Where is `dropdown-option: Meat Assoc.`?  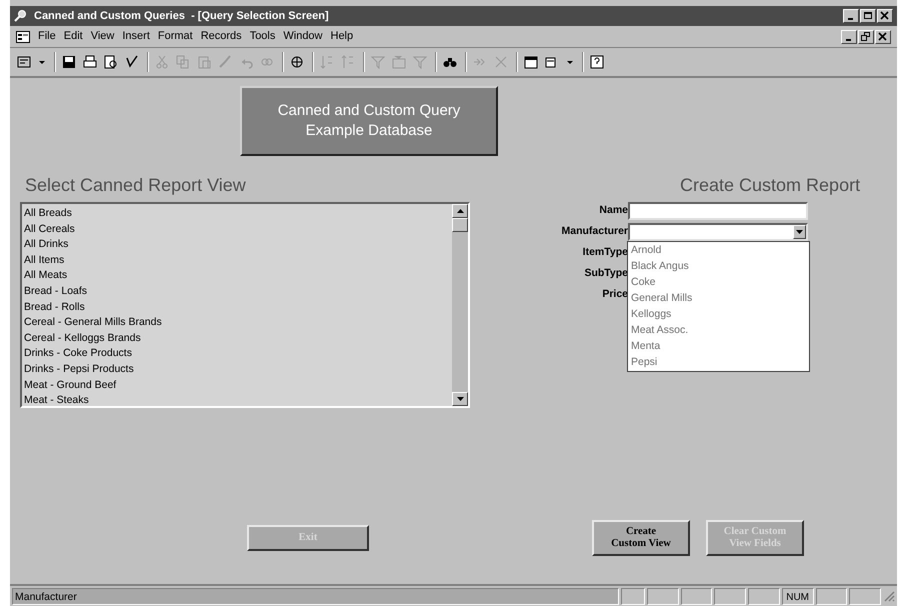 dropdown-option: Meat Assoc. is located at coordinates (720, 330).